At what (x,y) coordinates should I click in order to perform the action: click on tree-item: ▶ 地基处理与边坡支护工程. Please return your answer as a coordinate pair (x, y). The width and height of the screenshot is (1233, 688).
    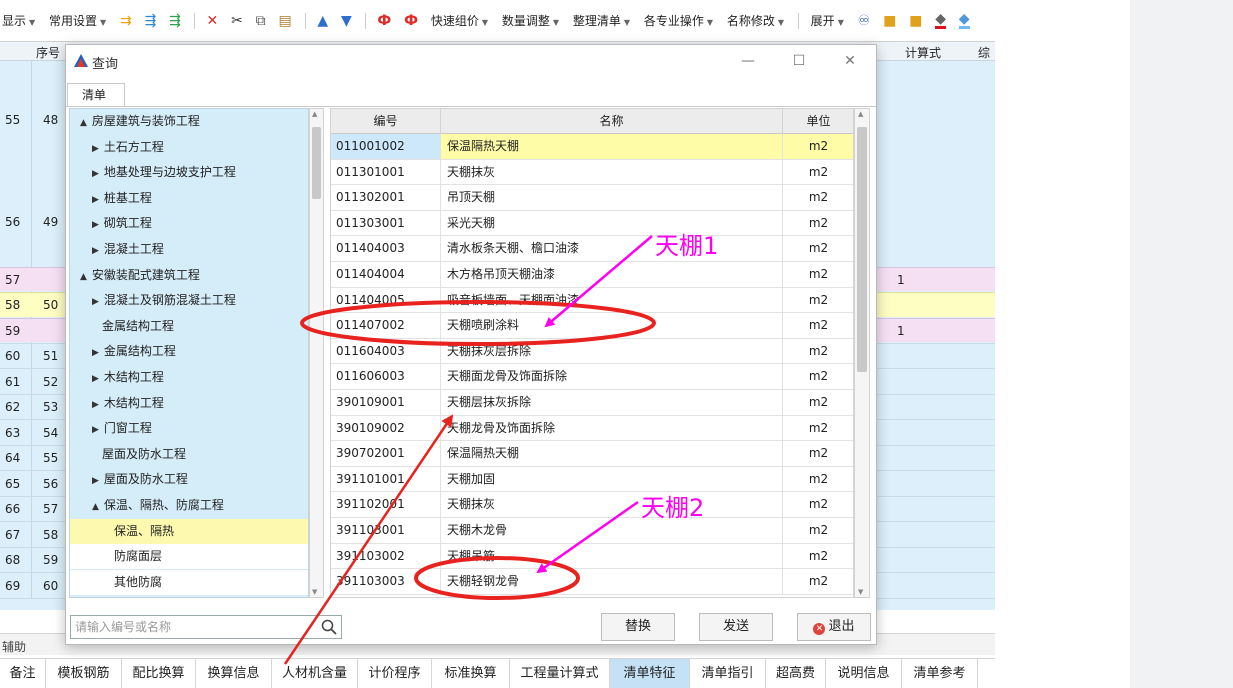
    Looking at the image, I should click on (189, 172).